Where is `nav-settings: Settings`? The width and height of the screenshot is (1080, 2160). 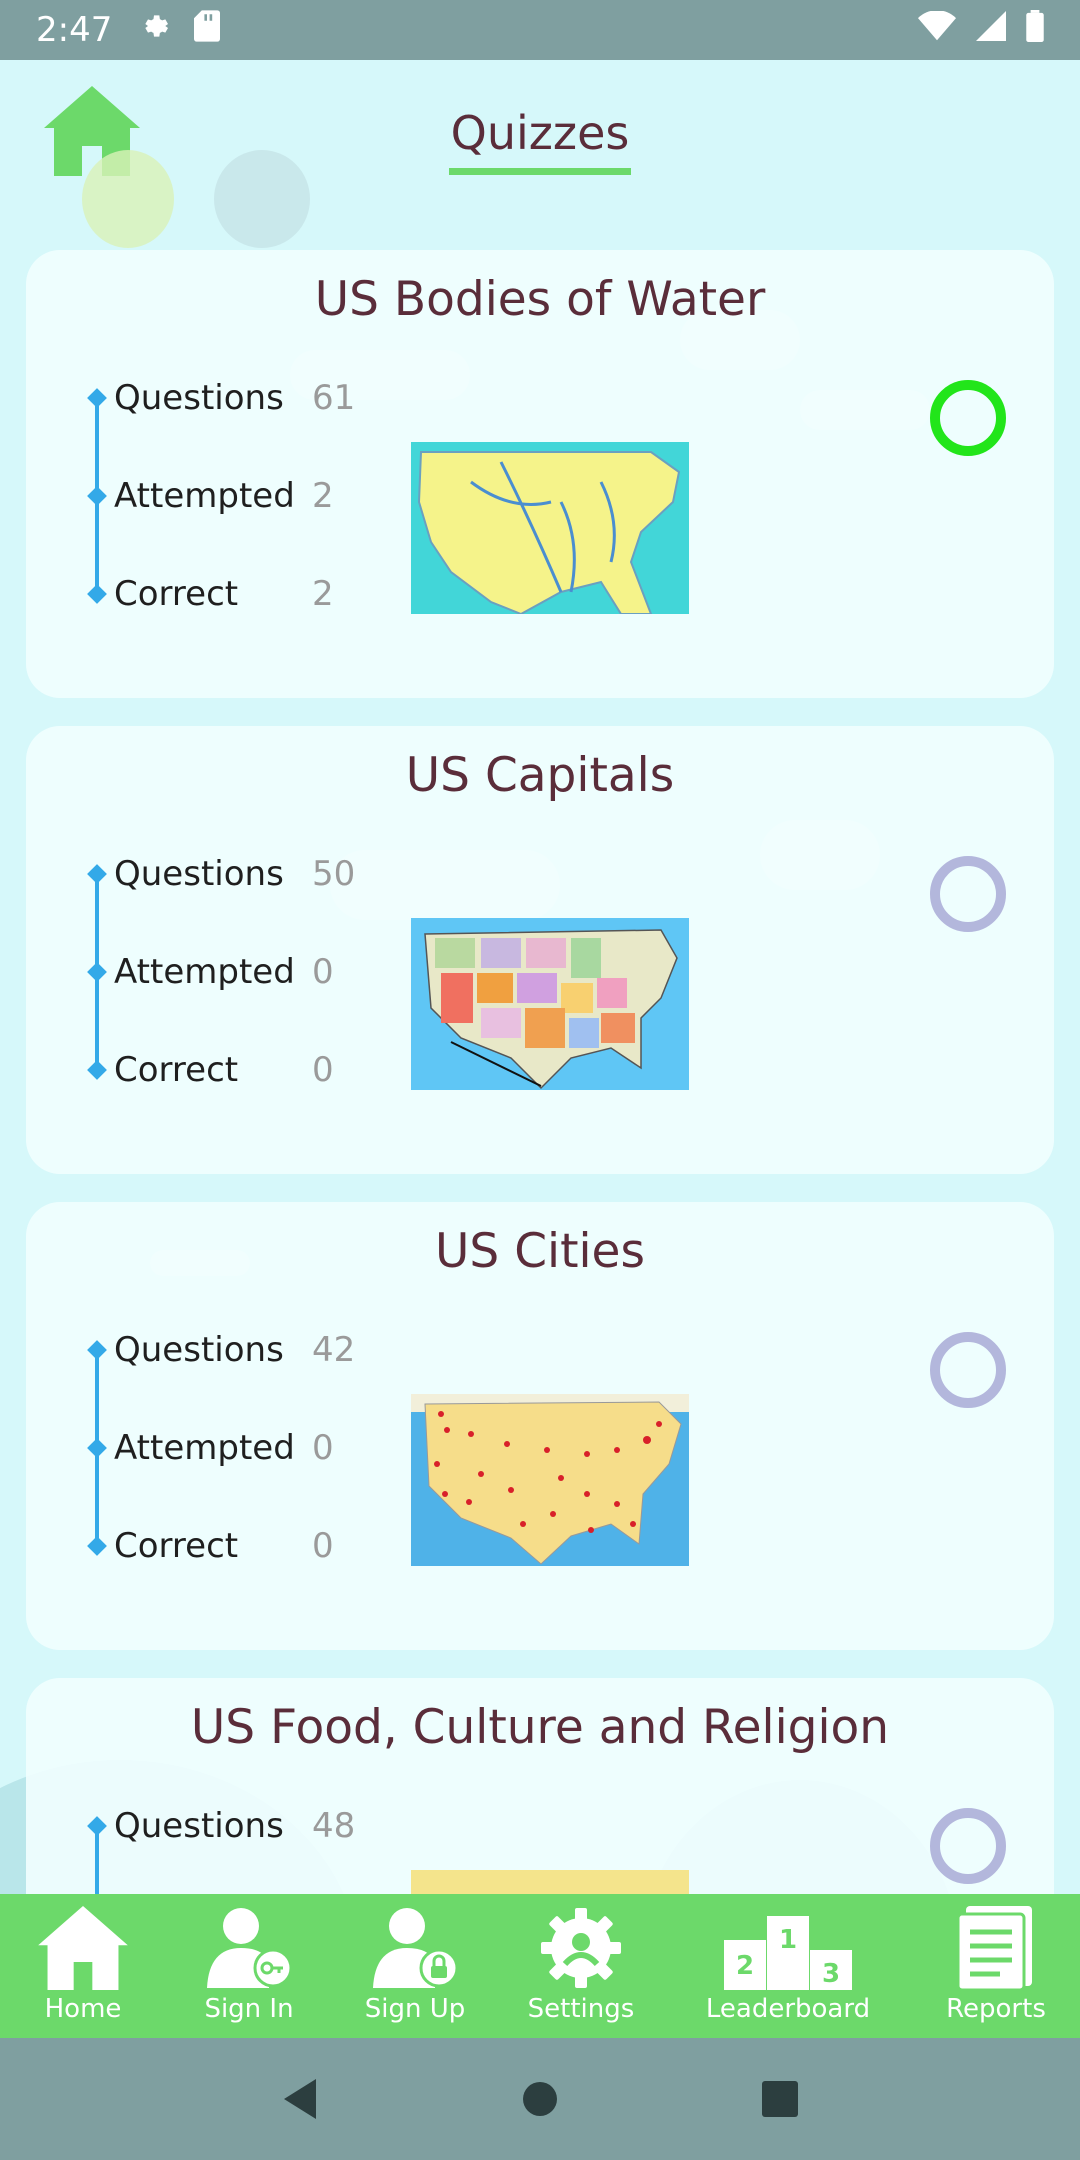 nav-settings: Settings is located at coordinates (581, 1966).